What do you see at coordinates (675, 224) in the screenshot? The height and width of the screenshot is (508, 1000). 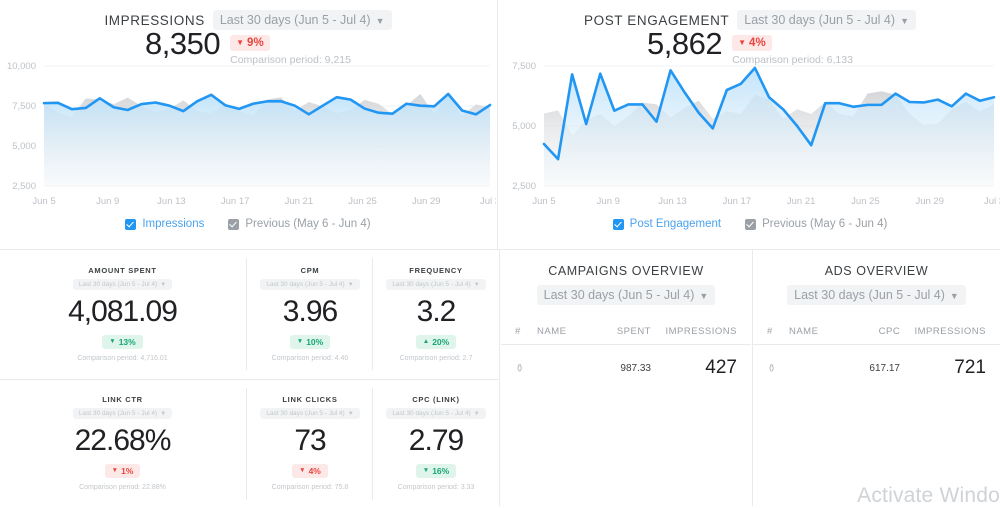 I see `legend-label-post-engagement: Post Engagement` at bounding box center [675, 224].